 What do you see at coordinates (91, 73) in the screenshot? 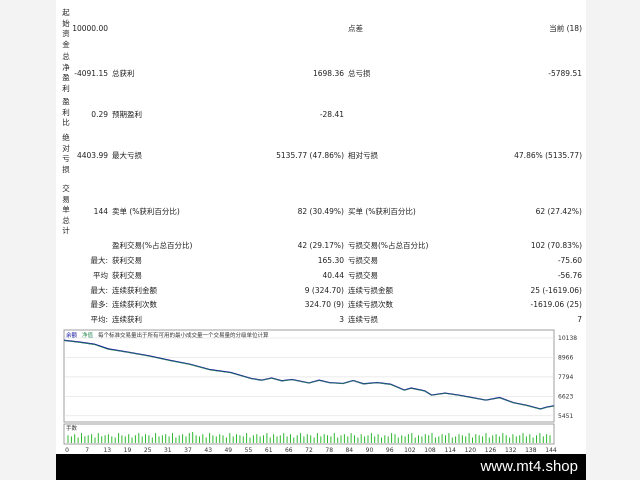
I see `net-profit-value: -4091.15` at bounding box center [91, 73].